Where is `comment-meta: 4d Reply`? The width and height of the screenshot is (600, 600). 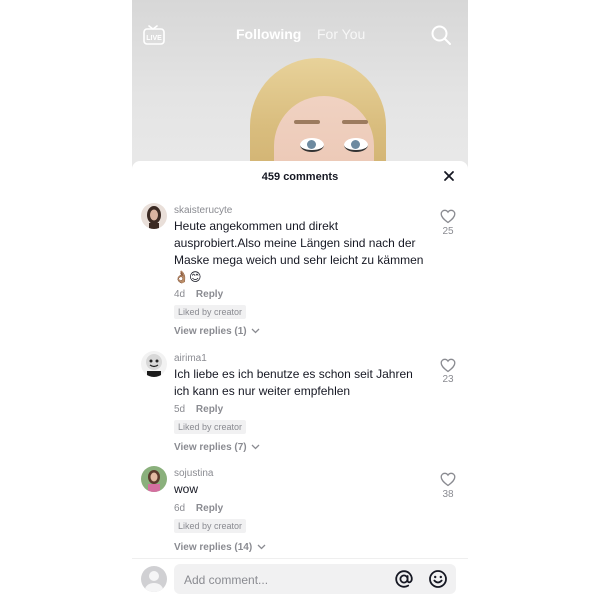
comment-meta: 4d Reply is located at coordinates (198, 294).